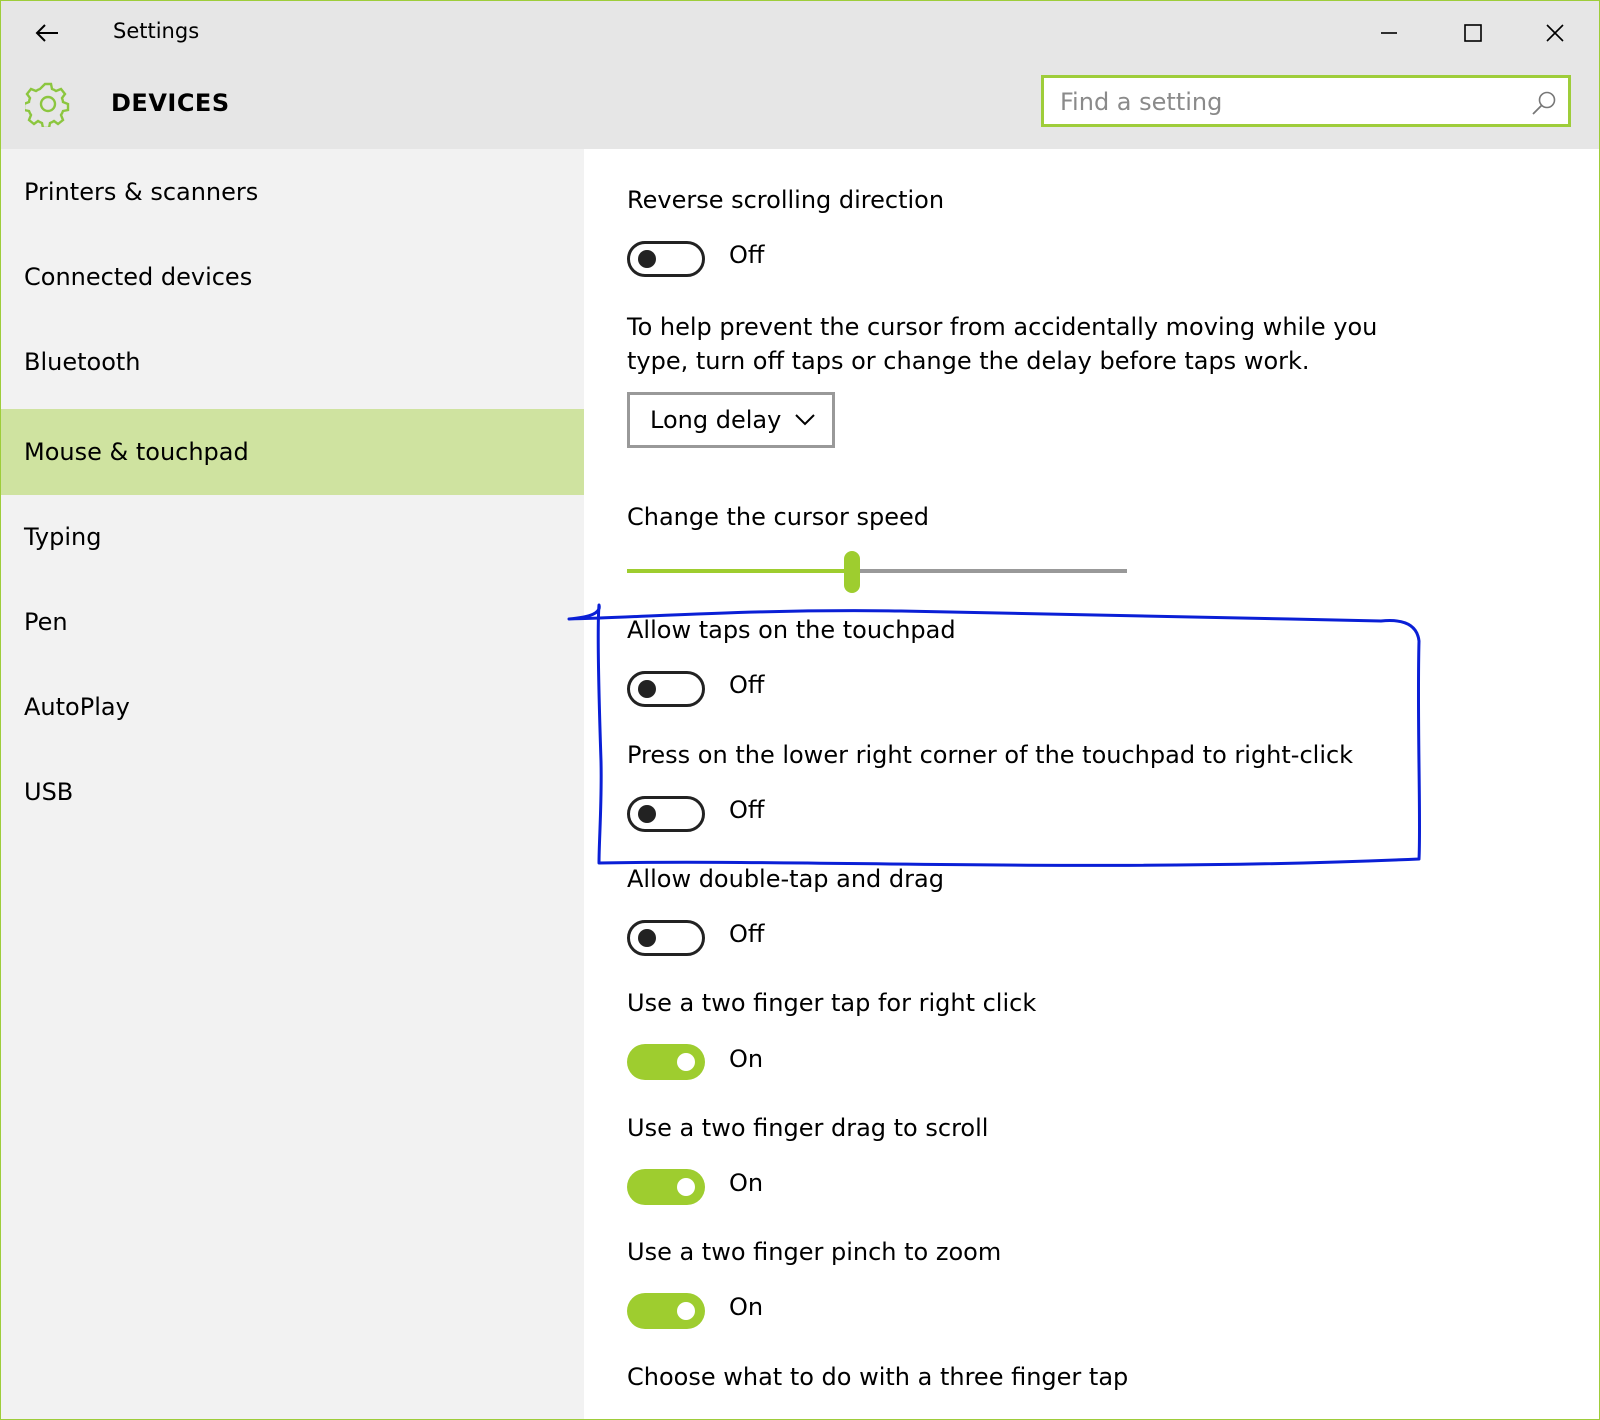 The image size is (1600, 1420). What do you see at coordinates (746, 1307) in the screenshot?
I see `two-finger-pinch-state: On` at bounding box center [746, 1307].